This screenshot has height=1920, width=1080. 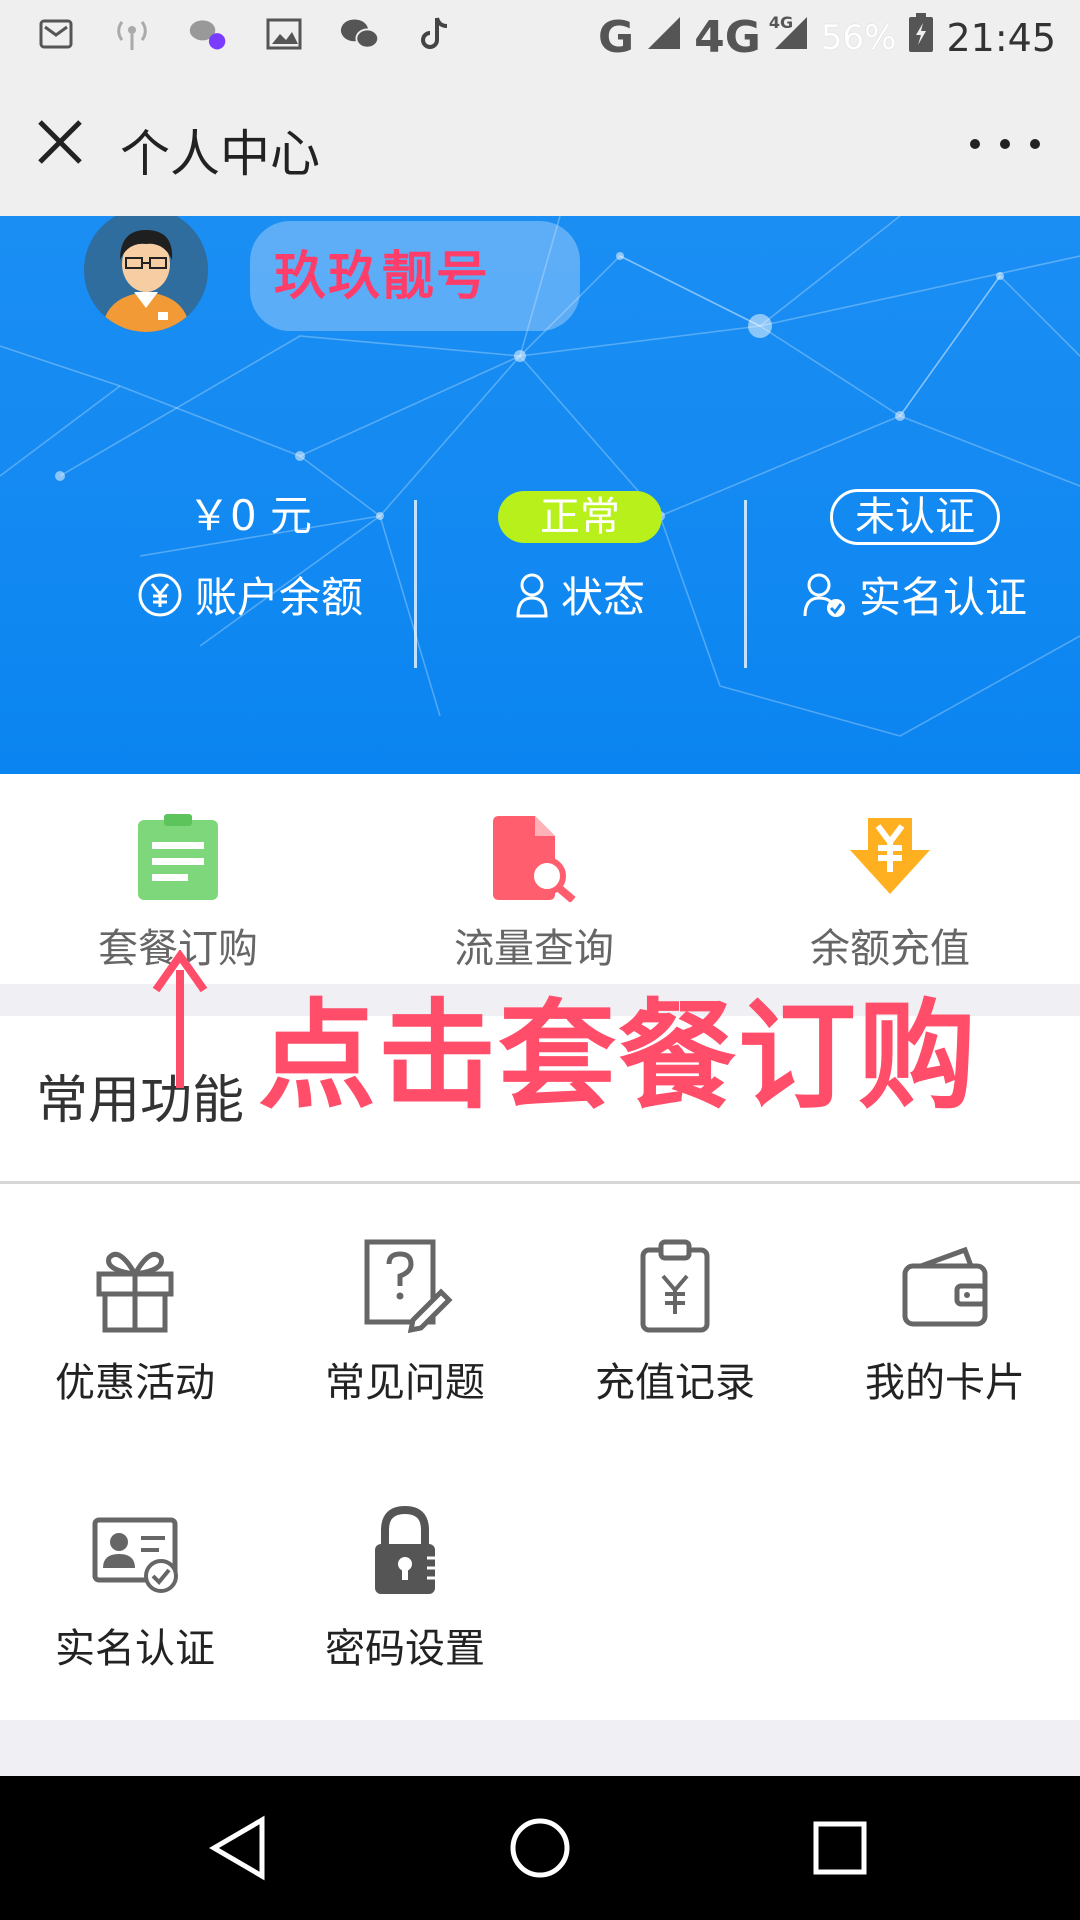 I want to click on more-dots-icon, so click(x=975, y=144).